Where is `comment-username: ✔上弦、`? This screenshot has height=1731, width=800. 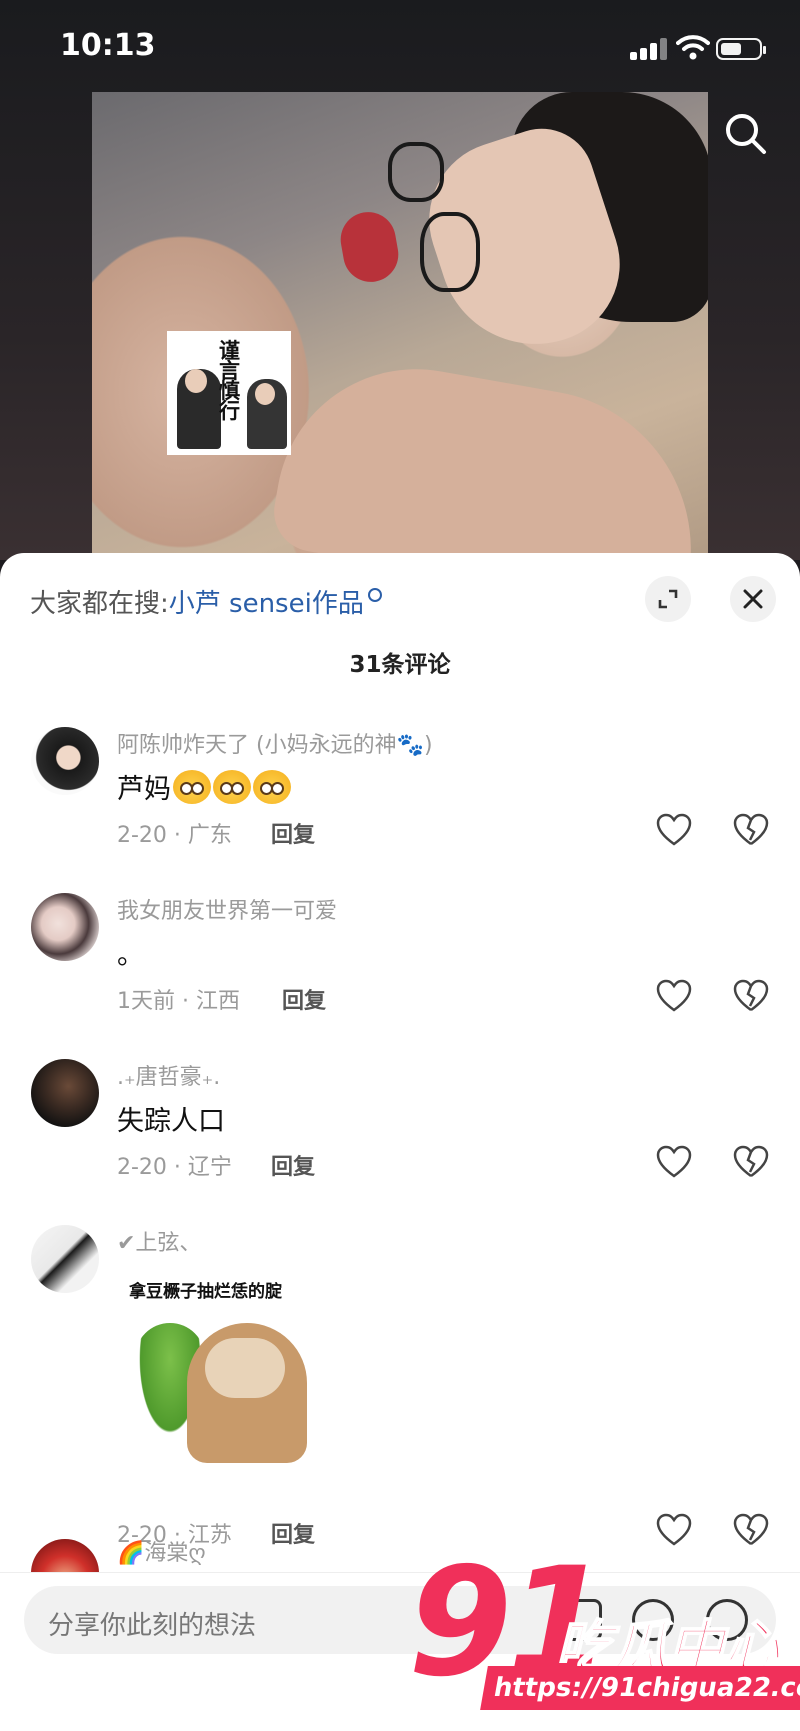
comment-username: ✔上弦、 is located at coordinates (159, 1241).